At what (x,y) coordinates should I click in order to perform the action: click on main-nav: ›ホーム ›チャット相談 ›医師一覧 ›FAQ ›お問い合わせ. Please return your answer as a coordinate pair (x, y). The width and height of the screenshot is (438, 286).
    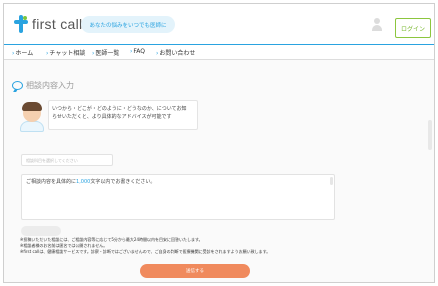
    Looking at the image, I should click on (219, 52).